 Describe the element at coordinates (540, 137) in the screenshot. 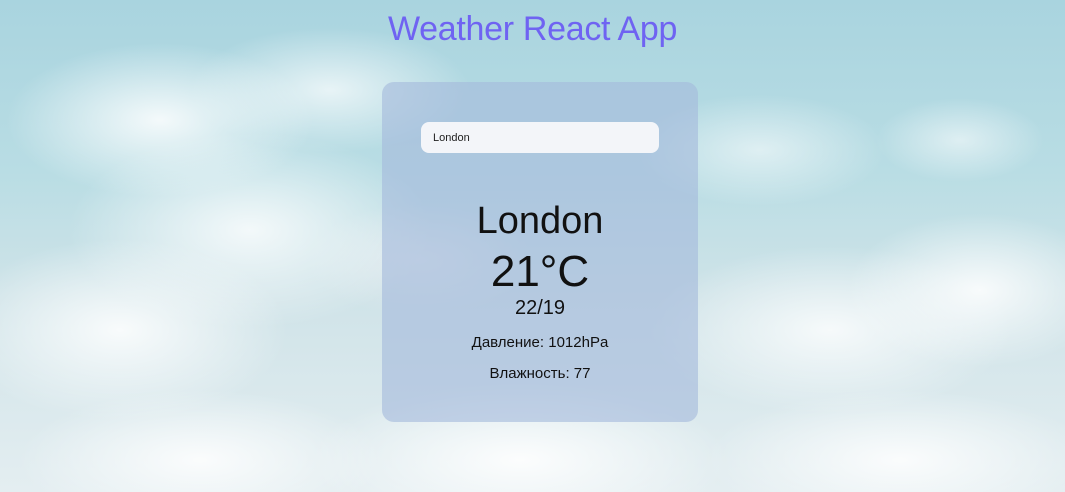

I see `city-search-input` at that location.